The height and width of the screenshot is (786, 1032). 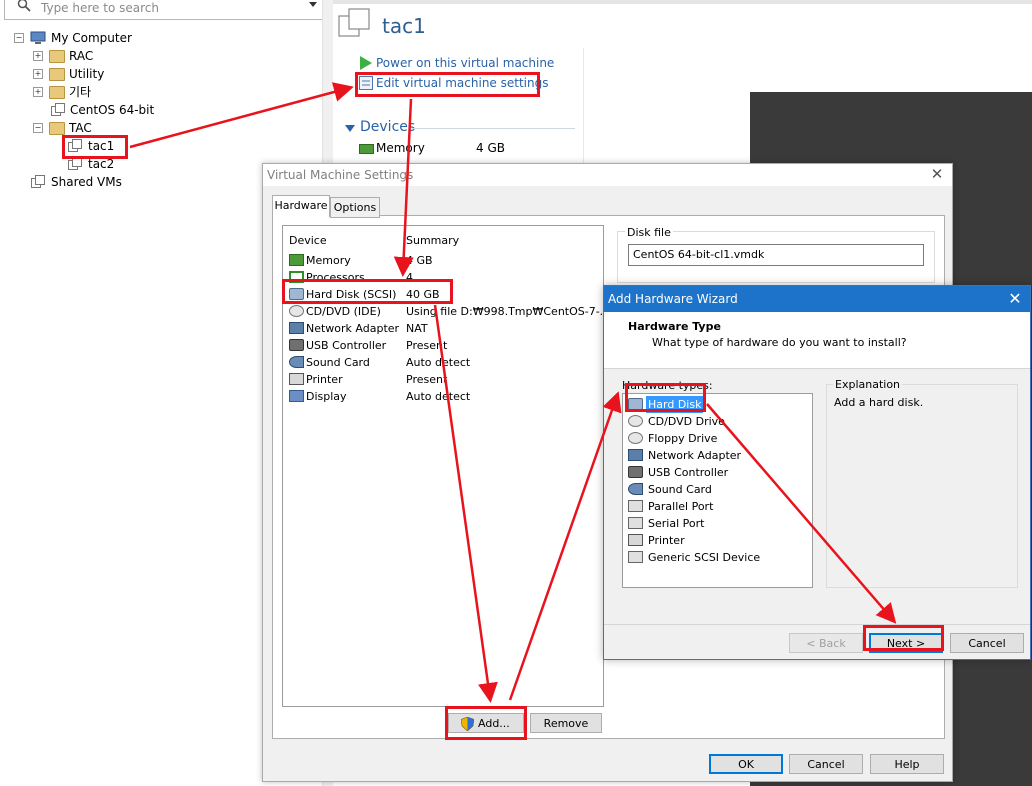 What do you see at coordinates (343, 311) in the screenshot?
I see `device-name: CD/DVD (IDE)` at bounding box center [343, 311].